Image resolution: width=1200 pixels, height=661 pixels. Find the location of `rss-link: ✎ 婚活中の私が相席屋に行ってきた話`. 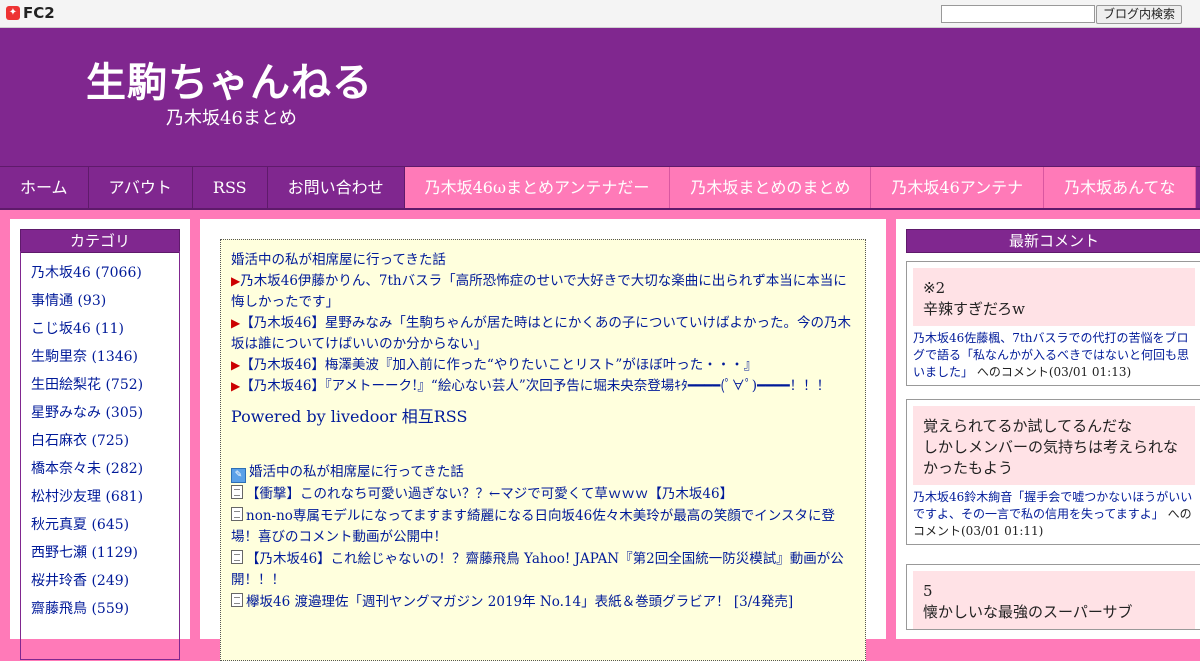

rss-link: ✎ 婚活中の私が相席屋に行ってきた話 is located at coordinates (544, 472).